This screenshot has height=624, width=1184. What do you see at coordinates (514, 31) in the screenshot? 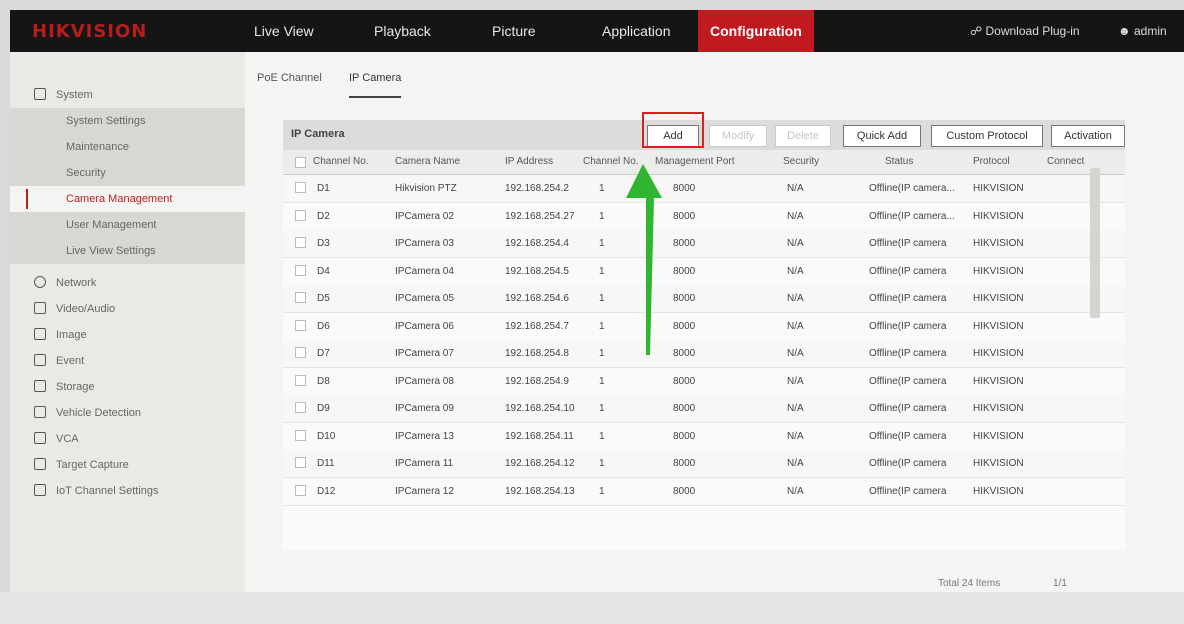
I see `nav-picture: Picture` at bounding box center [514, 31].